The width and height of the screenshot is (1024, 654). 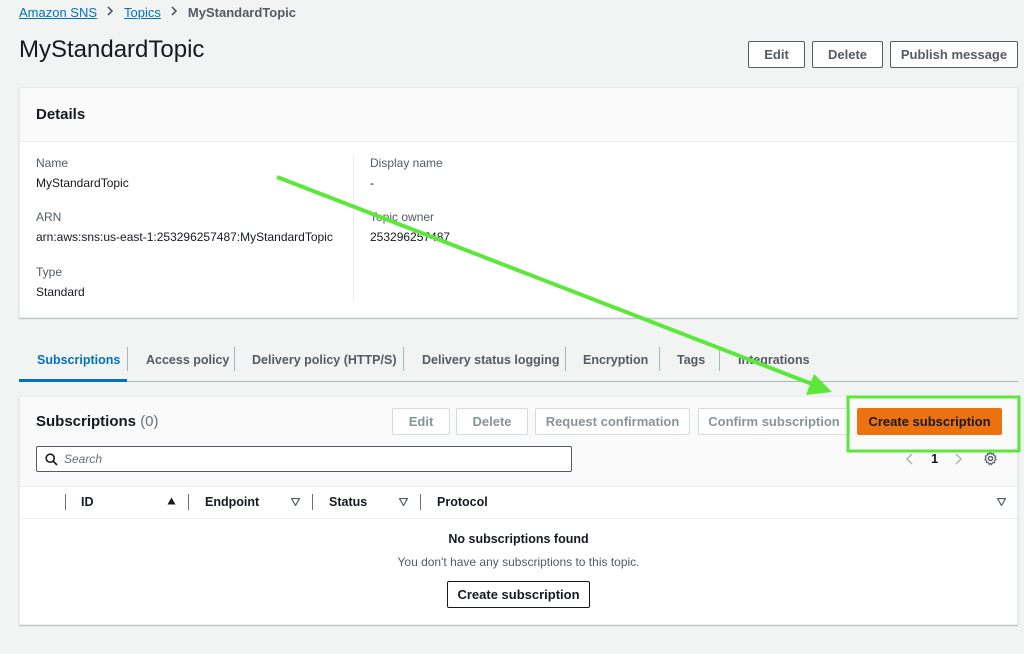 I want to click on column-header-status: Status, so click(x=348, y=502).